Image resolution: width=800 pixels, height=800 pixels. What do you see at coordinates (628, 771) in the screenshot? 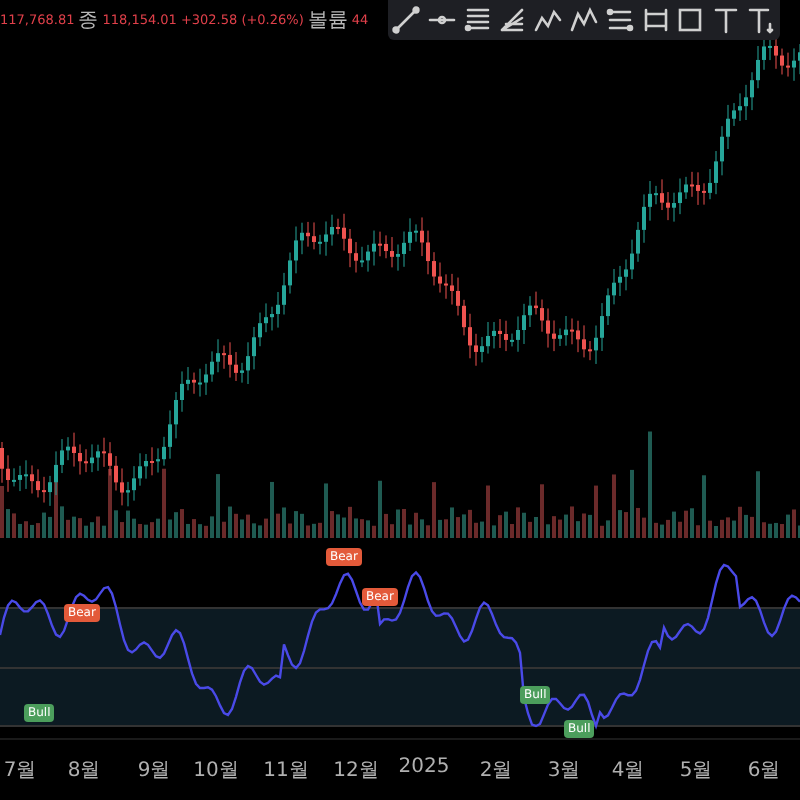
I see `axis-label: 4월` at bounding box center [628, 771].